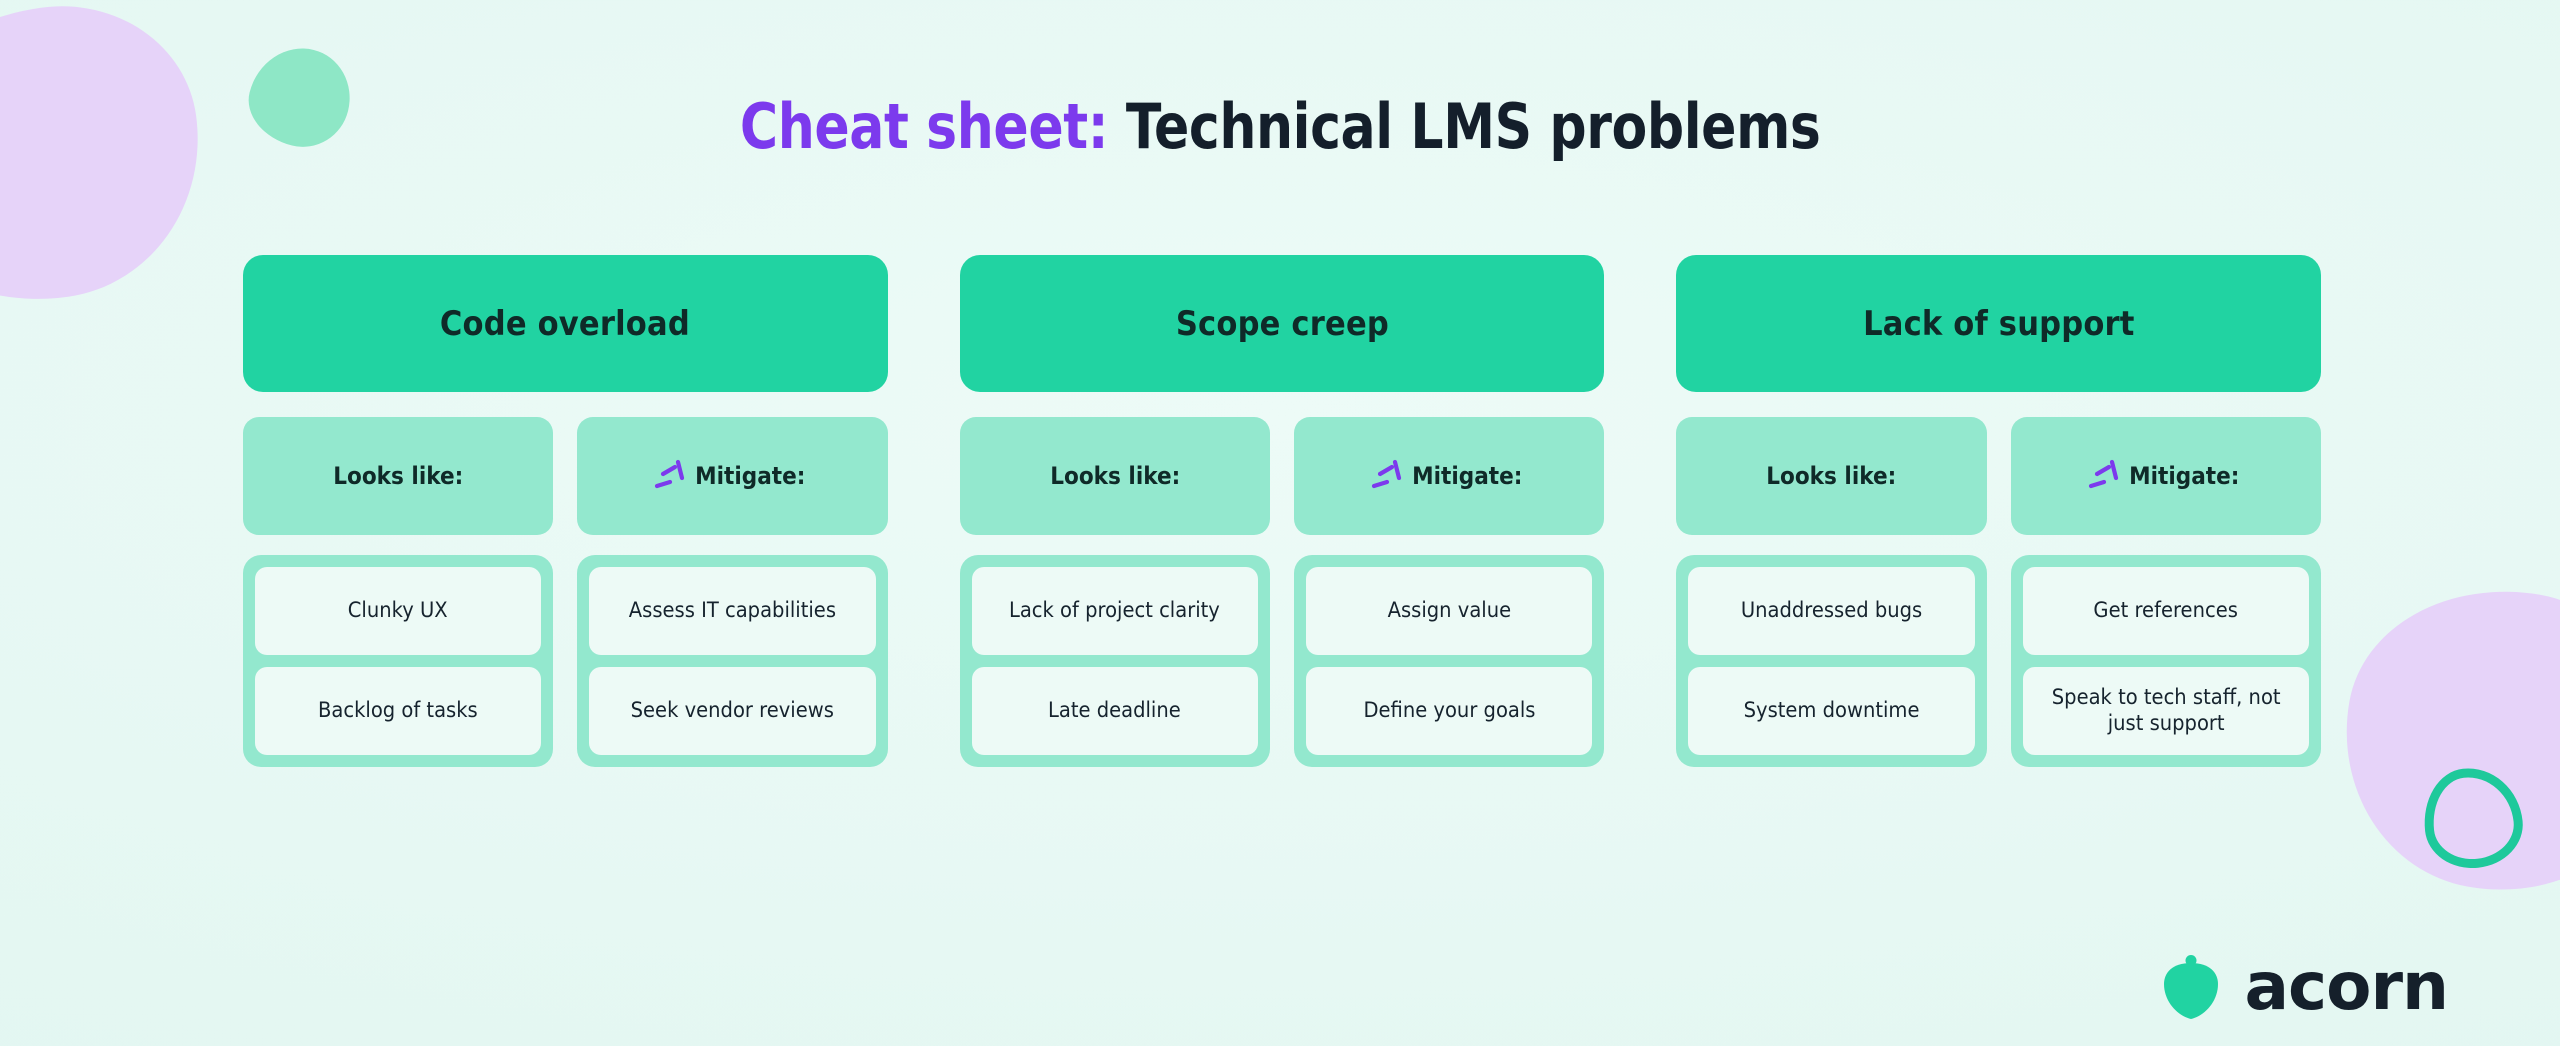 This screenshot has width=2560, height=1046. What do you see at coordinates (109, 161) in the screenshot?
I see `decorative-blob-lavender-topleft` at bounding box center [109, 161].